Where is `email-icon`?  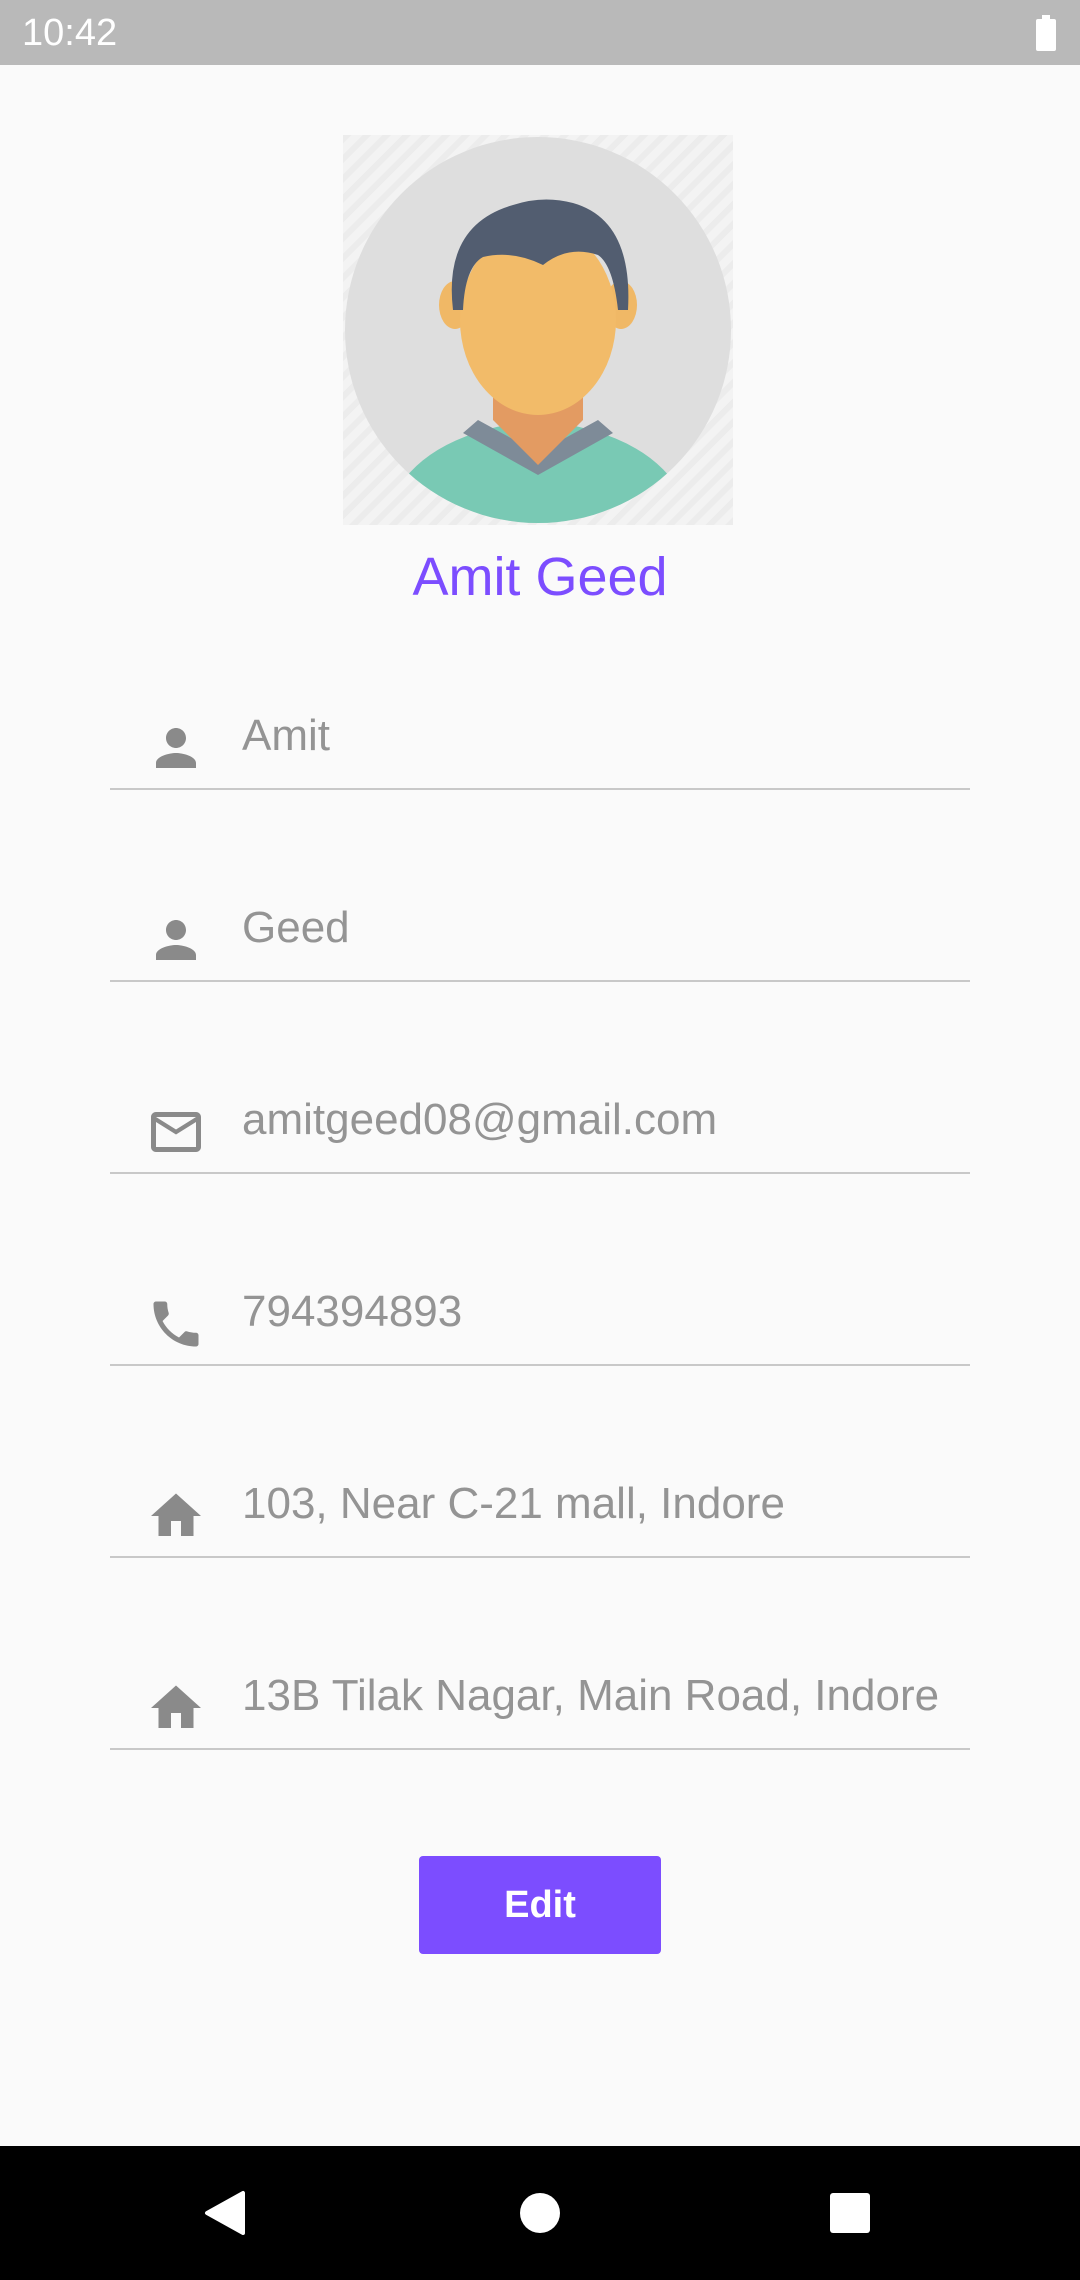
email-icon is located at coordinates (176, 1132).